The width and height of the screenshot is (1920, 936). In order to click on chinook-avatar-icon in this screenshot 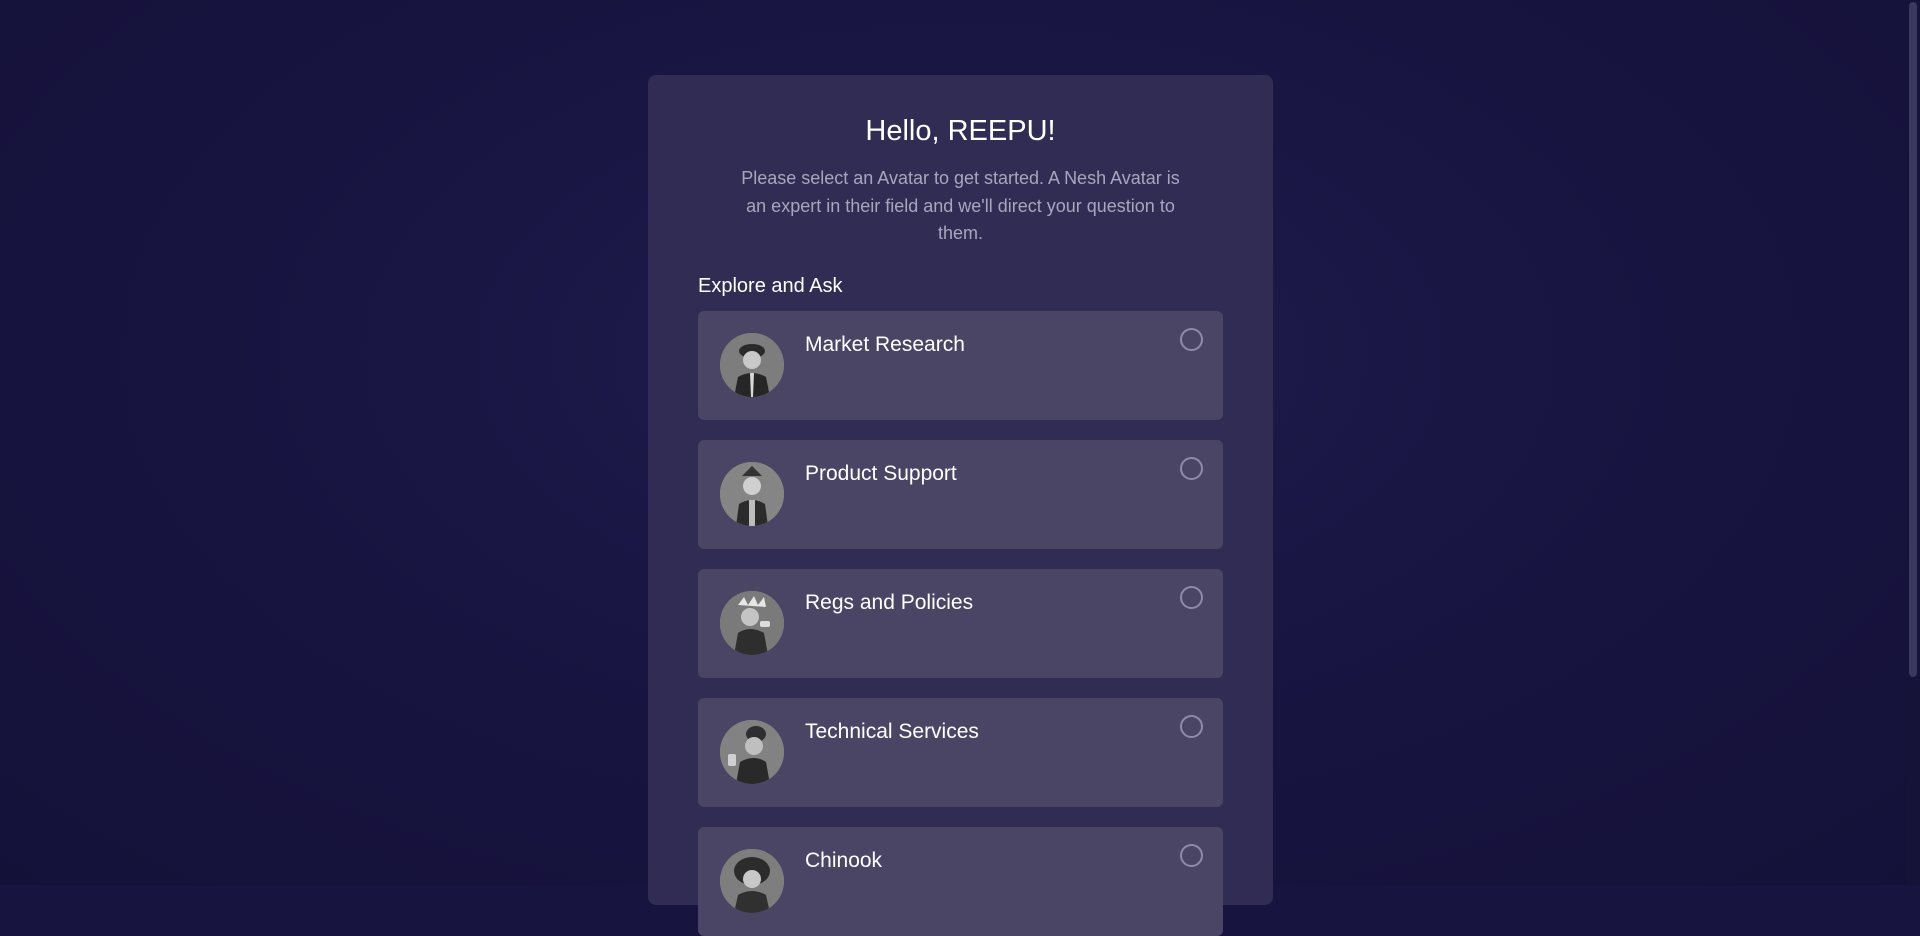, I will do `click(752, 881)`.